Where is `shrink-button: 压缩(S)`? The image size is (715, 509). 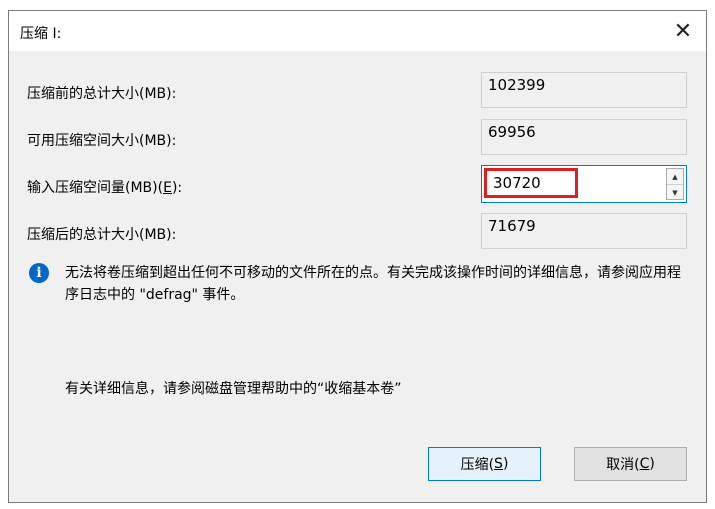 shrink-button: 压缩(S) is located at coordinates (484, 464).